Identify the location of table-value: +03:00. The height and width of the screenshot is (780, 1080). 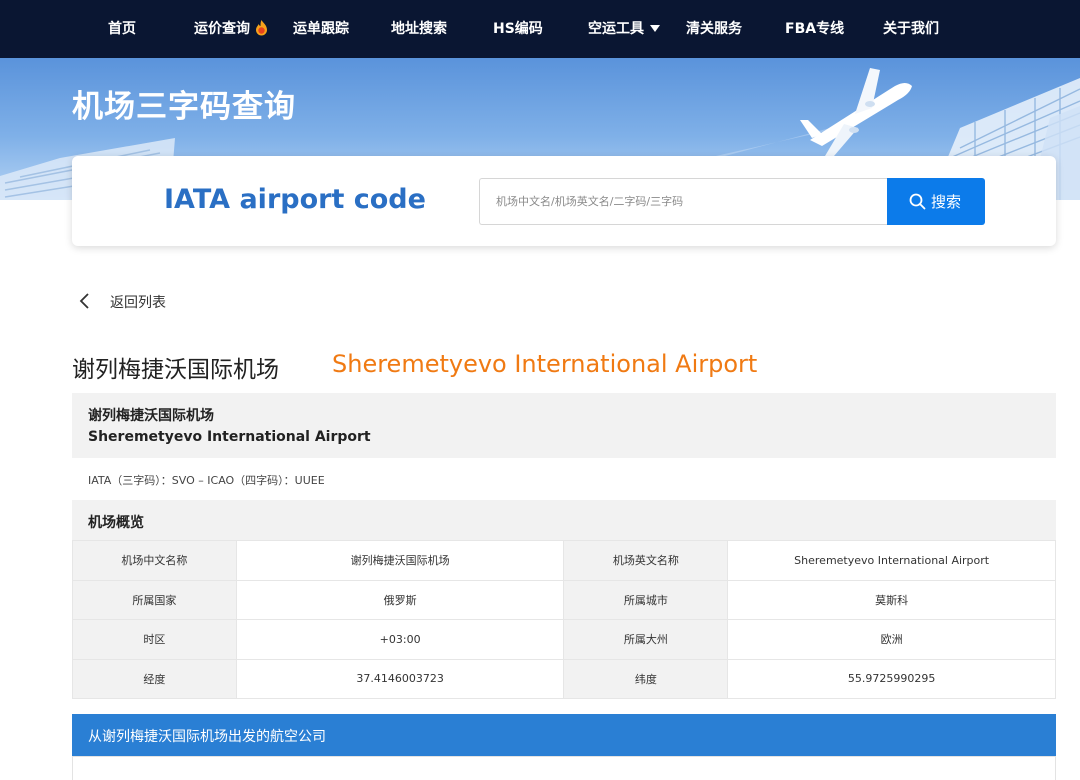
(400, 639).